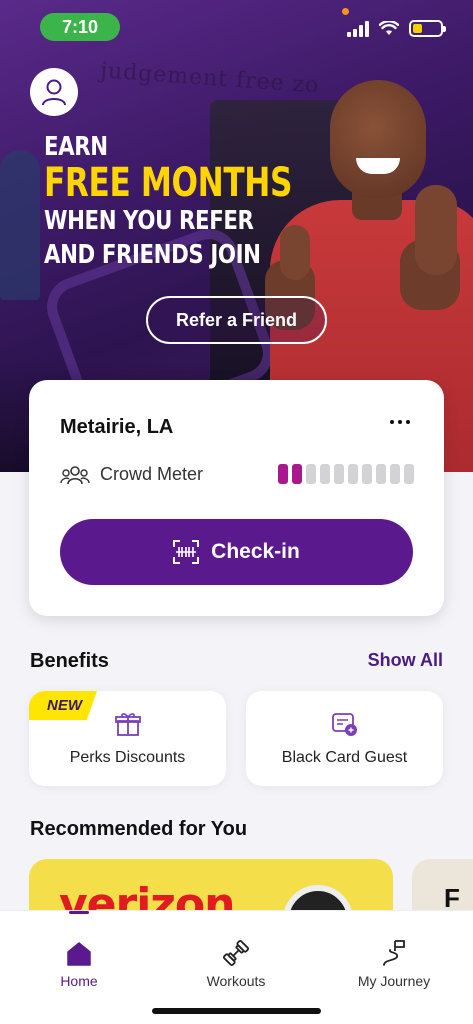 This screenshot has width=473, height=1024. What do you see at coordinates (236, 1011) in the screenshot?
I see `home-indicator` at bounding box center [236, 1011].